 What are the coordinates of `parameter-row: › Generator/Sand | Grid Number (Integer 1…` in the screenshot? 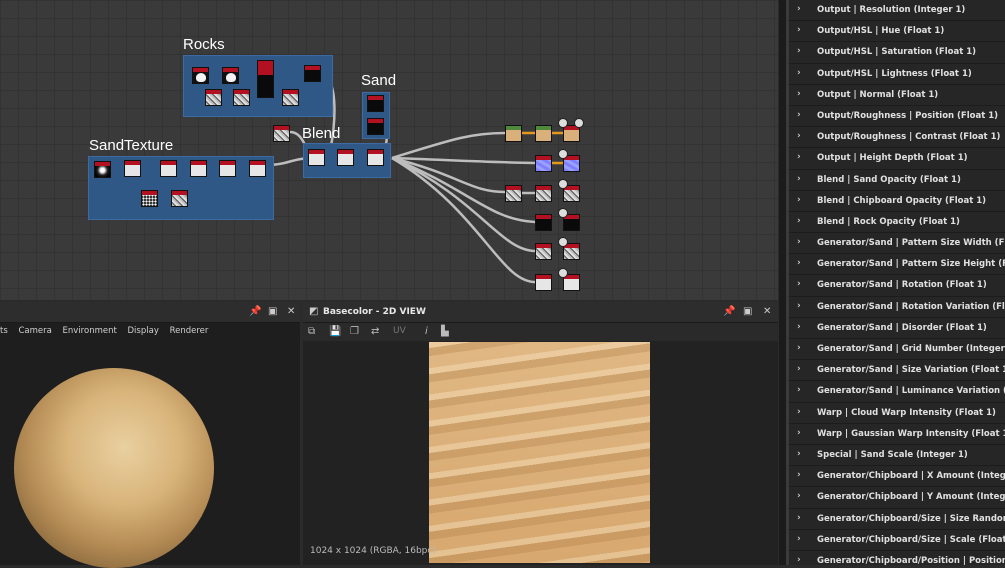 It's located at (897, 350).